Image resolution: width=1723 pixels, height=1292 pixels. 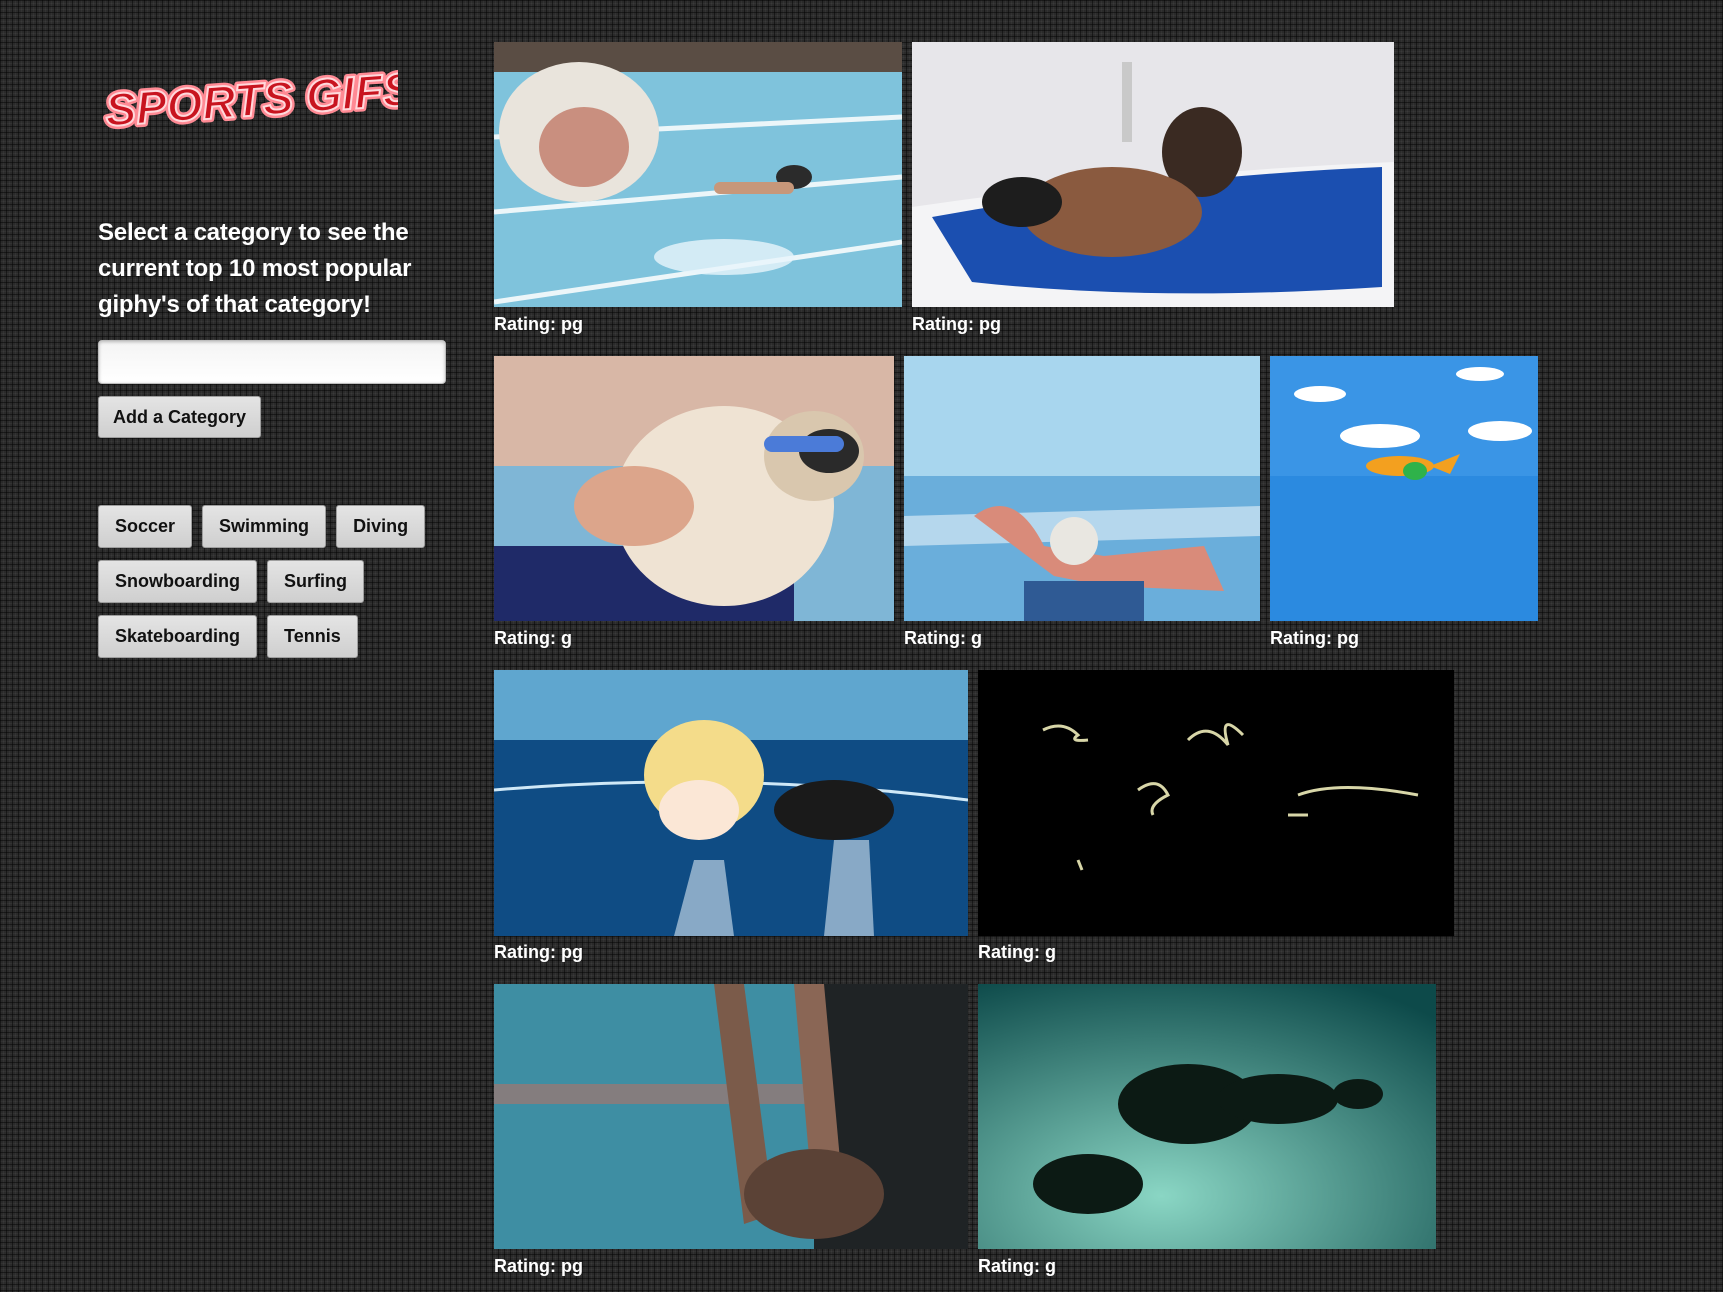 I want to click on category-button-surfing: Surfing, so click(x=315, y=581).